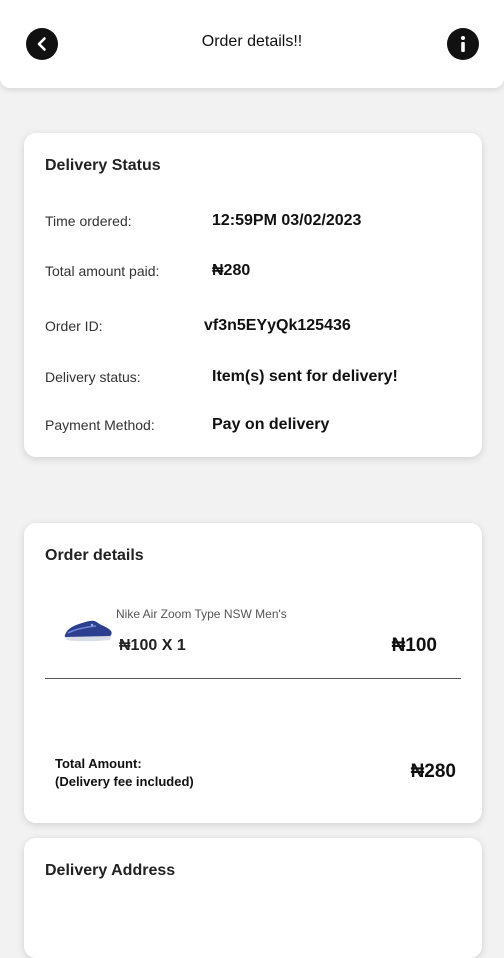  Describe the element at coordinates (287, 220) in the screenshot. I see `time-ordered-value: 12:59PM 03/02/2023` at that location.